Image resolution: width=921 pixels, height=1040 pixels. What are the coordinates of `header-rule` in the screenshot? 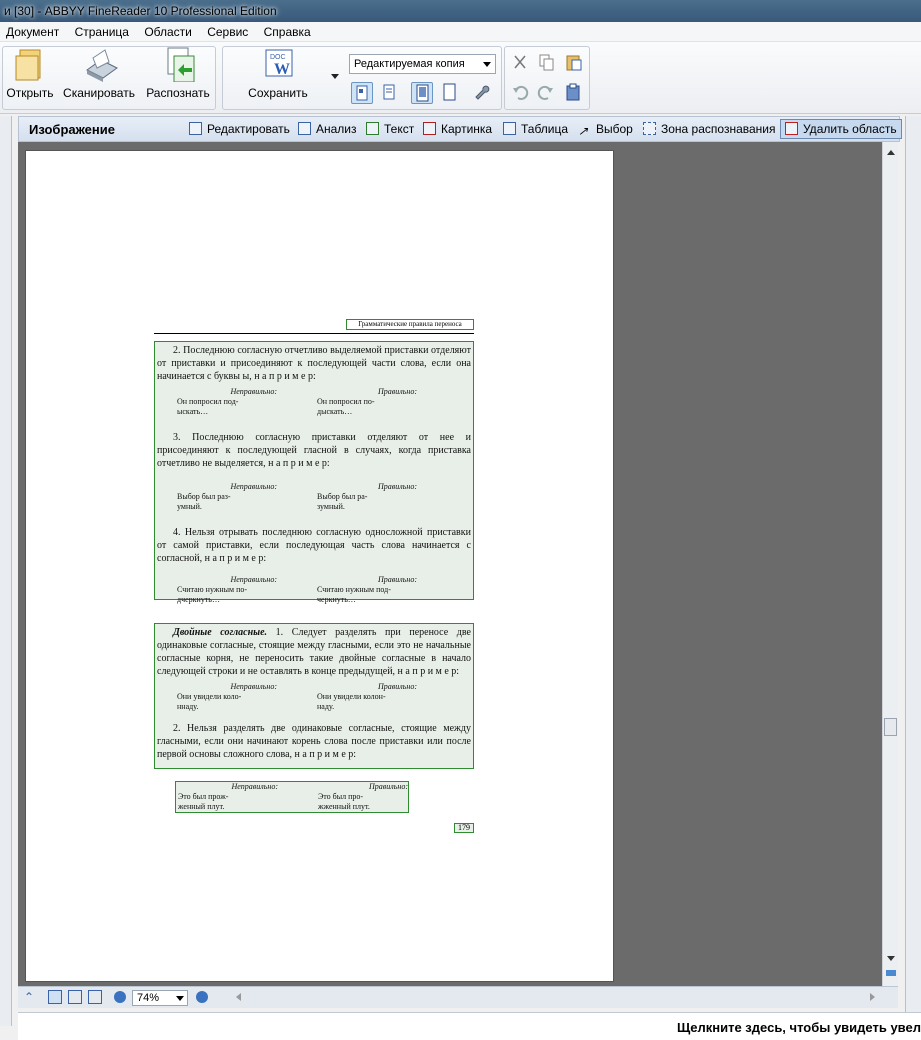 It's located at (314, 333).